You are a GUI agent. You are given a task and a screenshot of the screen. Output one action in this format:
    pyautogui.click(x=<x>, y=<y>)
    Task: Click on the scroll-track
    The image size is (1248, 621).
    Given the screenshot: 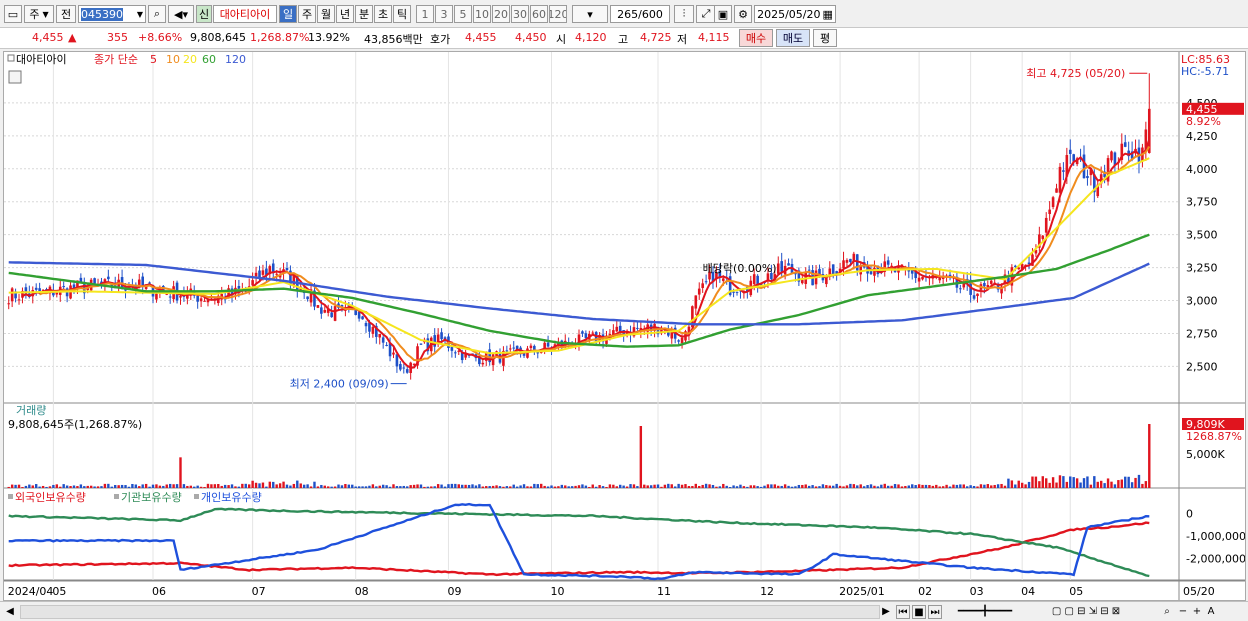 What is the action you would take?
    pyautogui.click(x=450, y=612)
    